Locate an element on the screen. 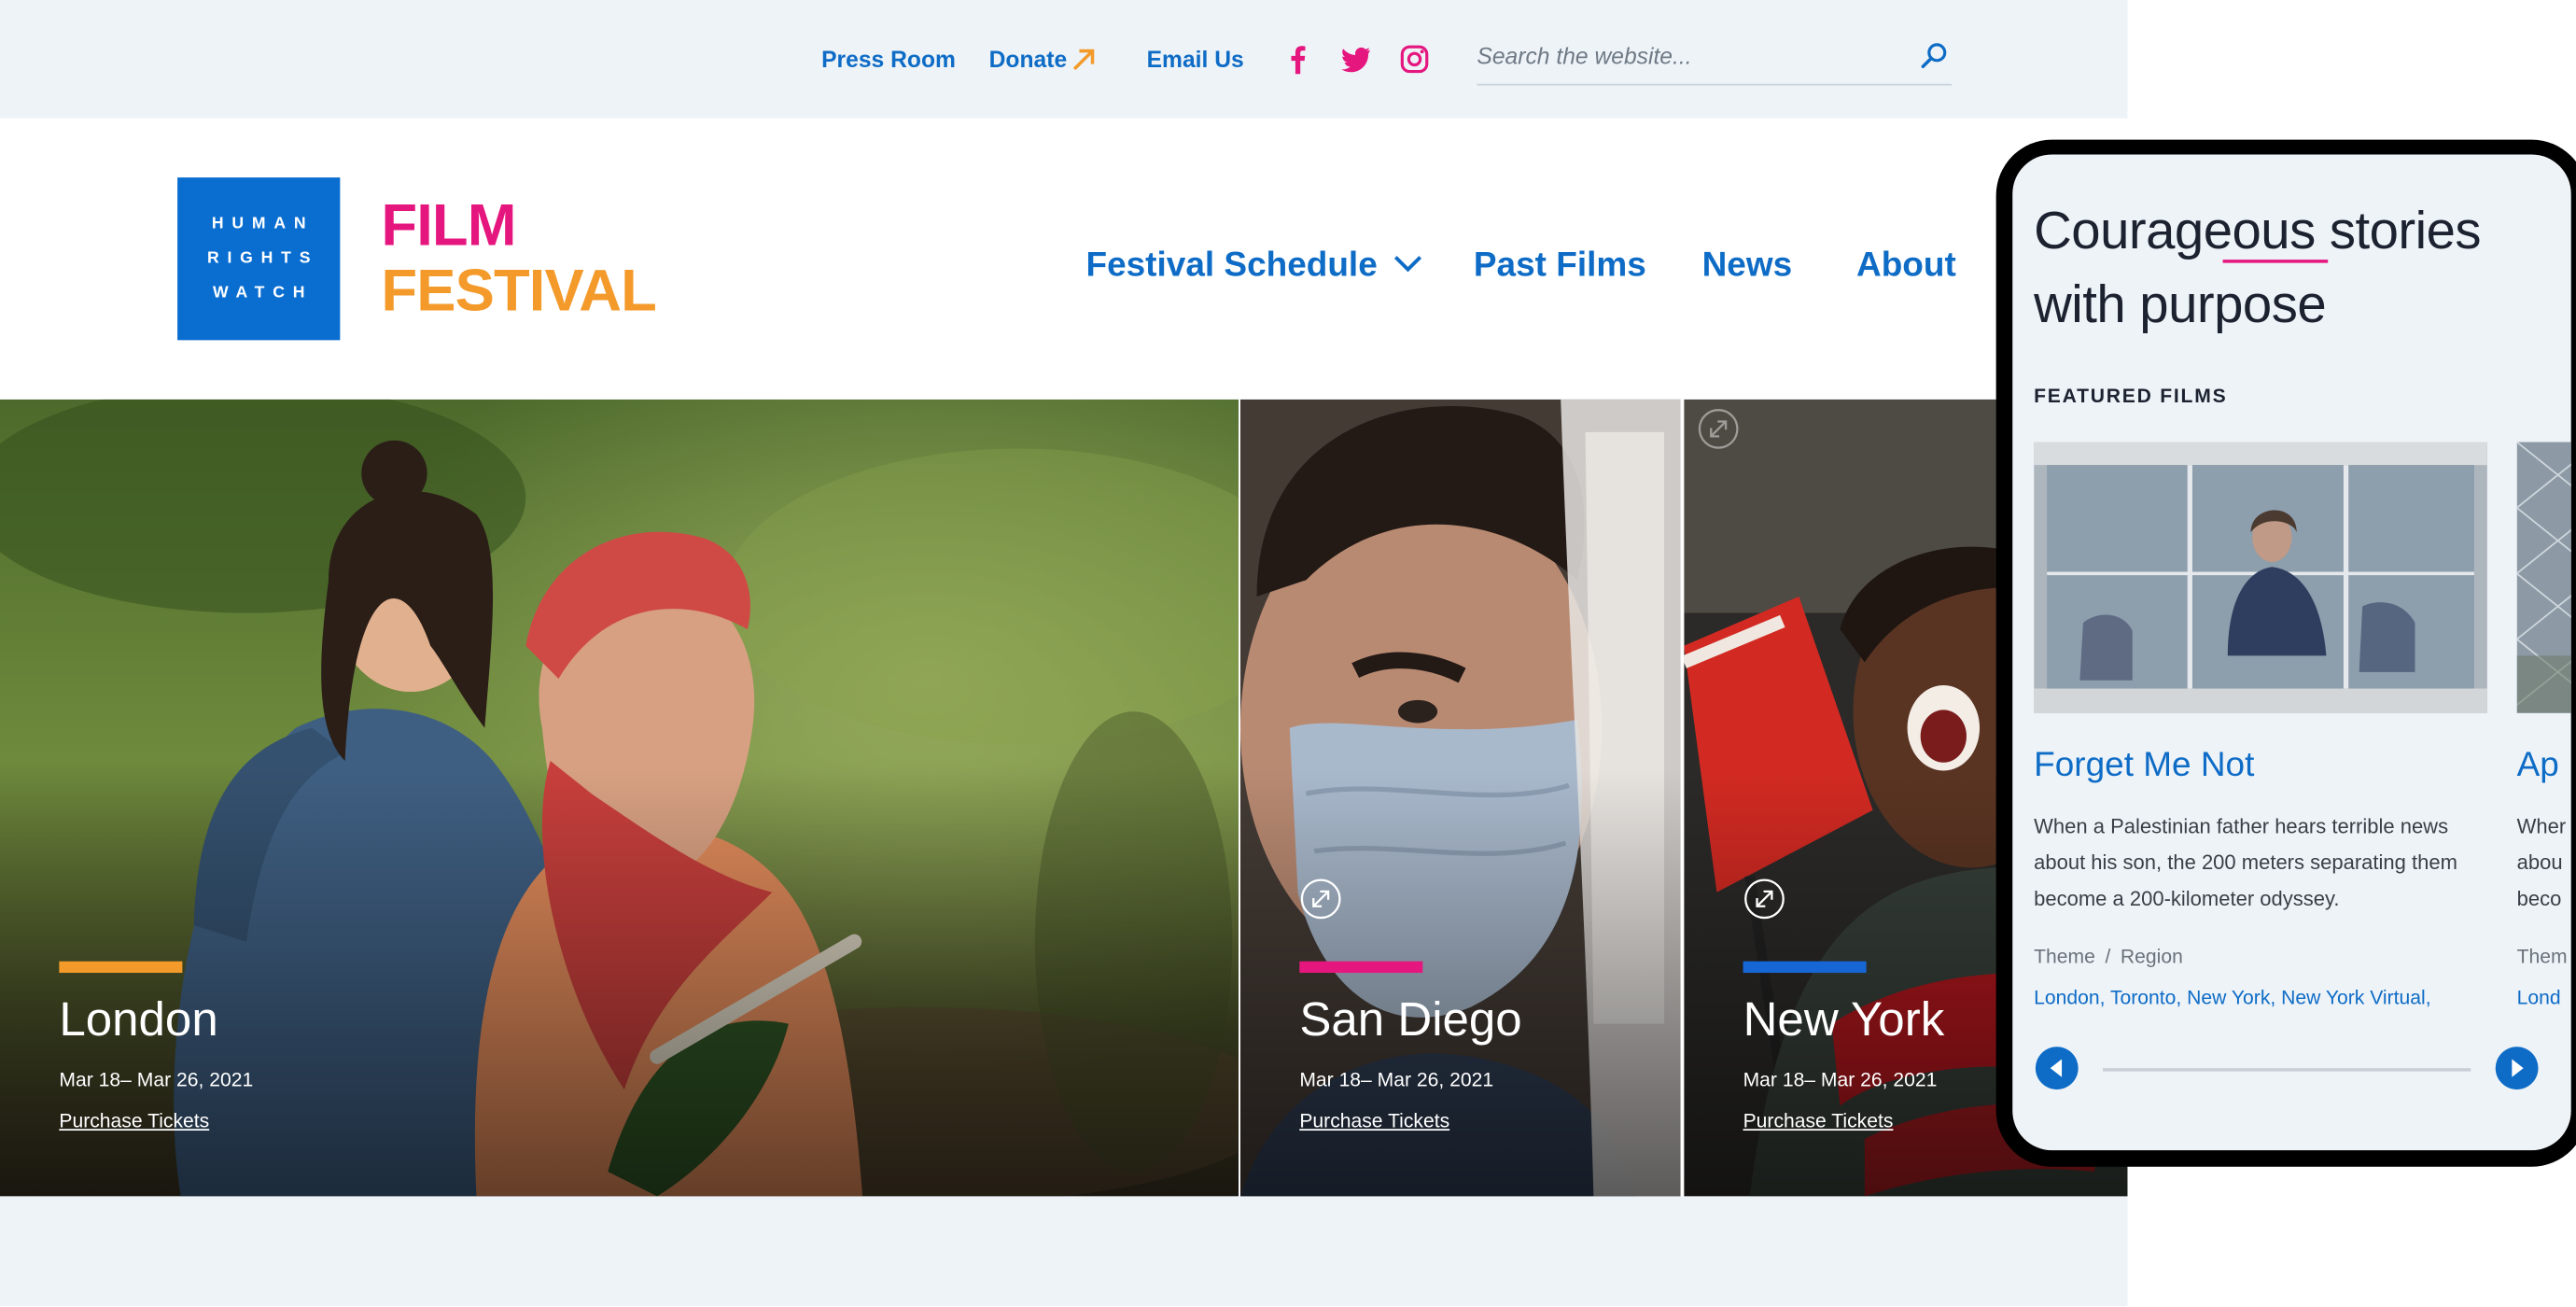 The image size is (2576, 1307). hrw-logo: HUMAN RIGHTS WATCH is located at coordinates (259, 259).